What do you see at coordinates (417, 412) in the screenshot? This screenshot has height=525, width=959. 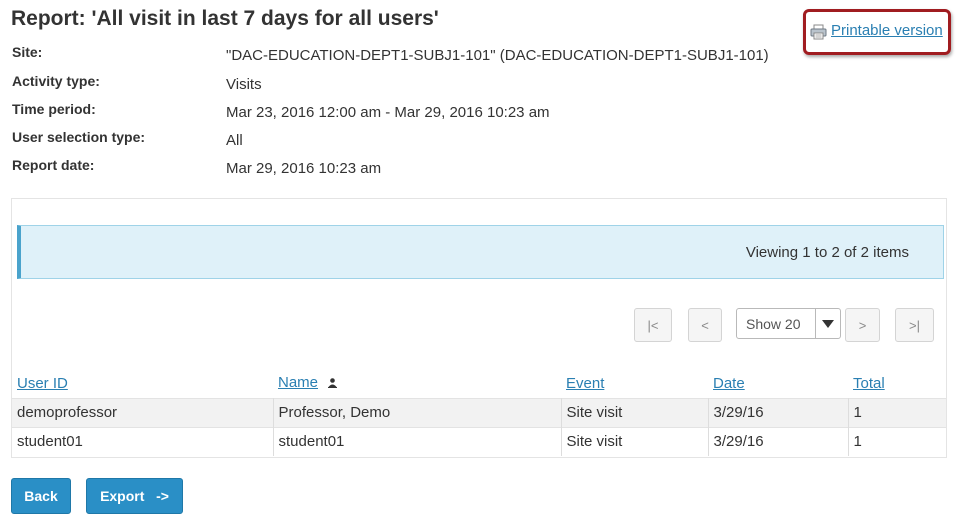 I see `cell-name: Professor, Demo` at bounding box center [417, 412].